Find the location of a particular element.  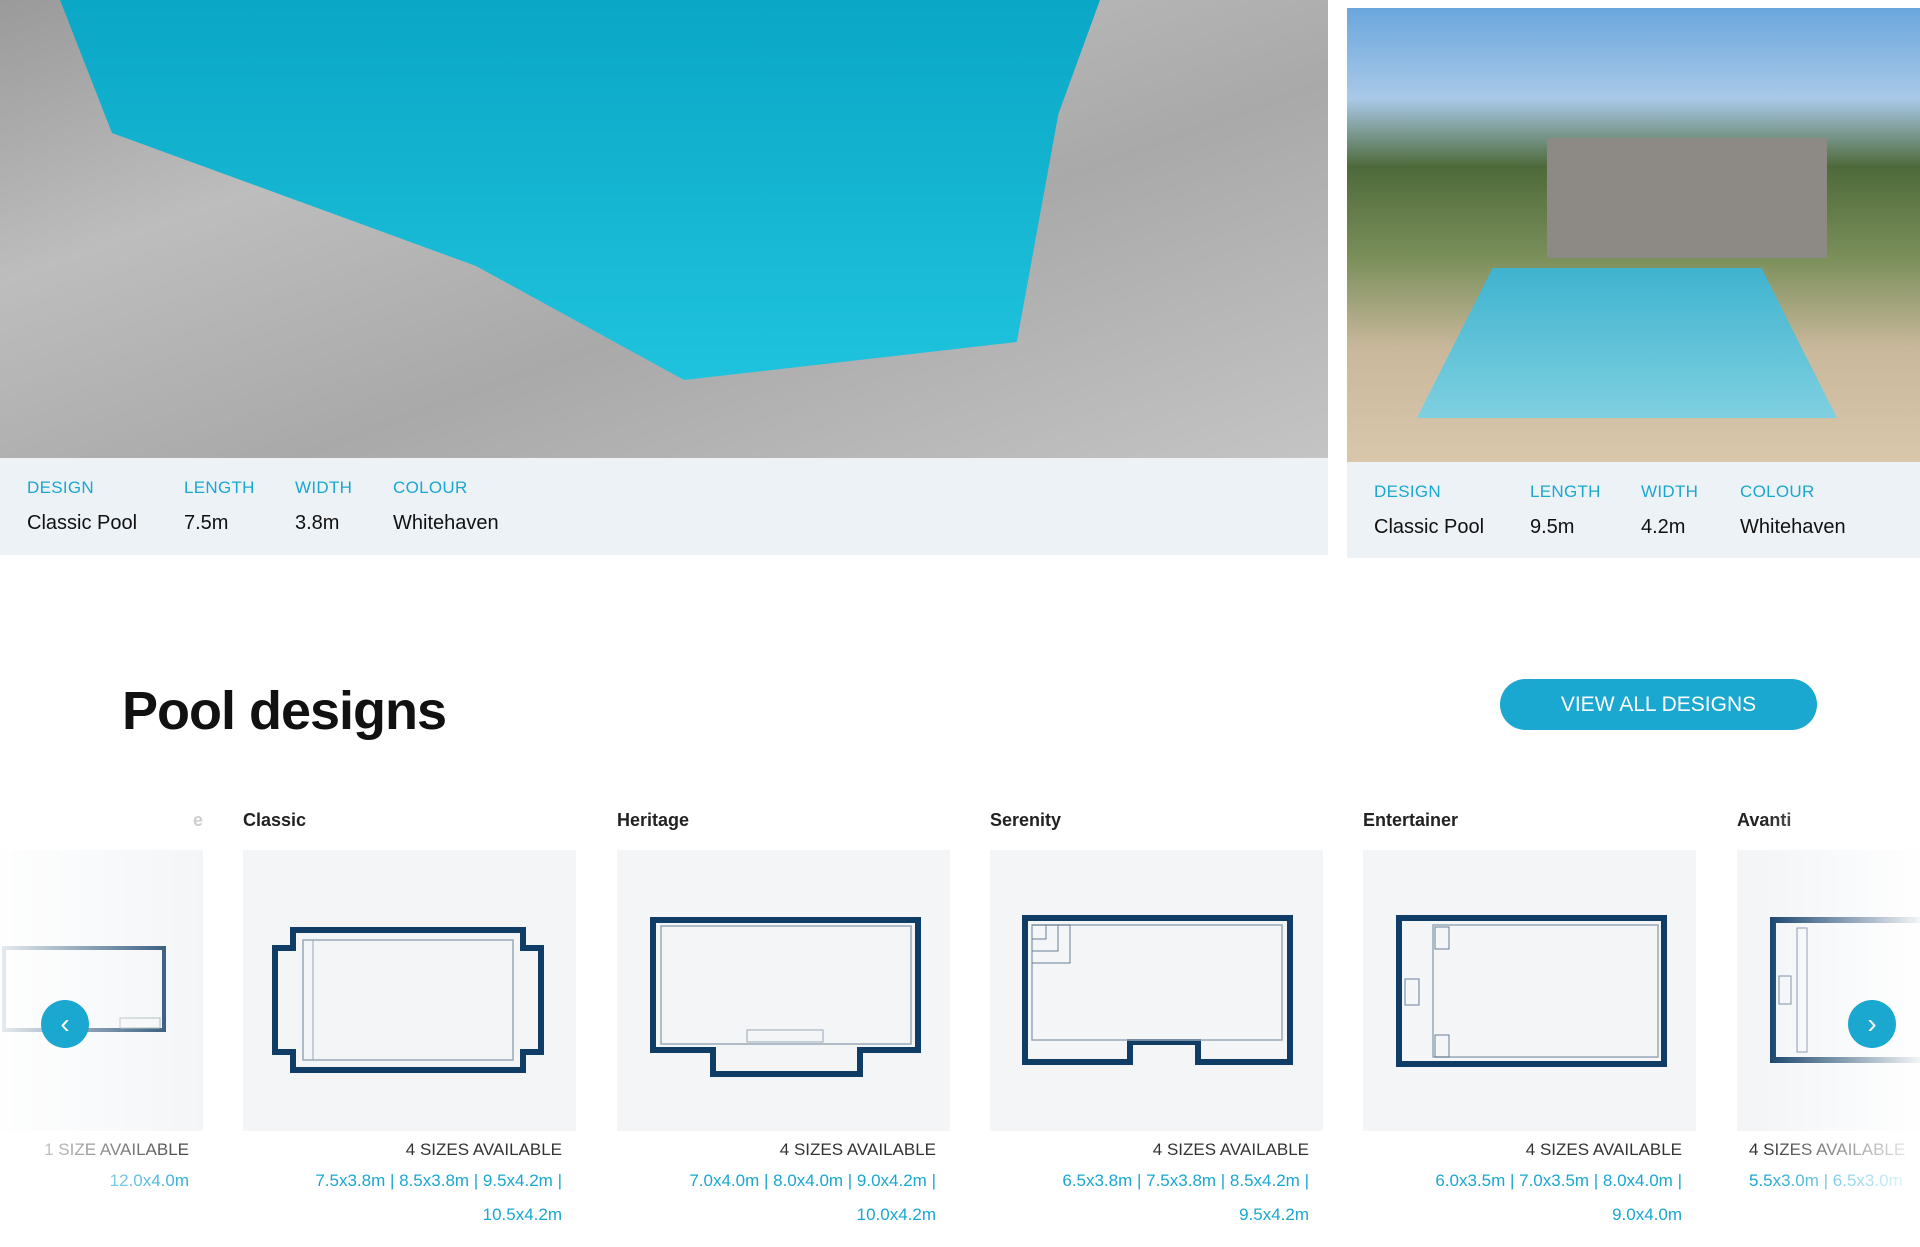

design-sizes: 6.0x3.5m | 7.0x3.5m | 8.0x4.0m | 9.0x4.0m is located at coordinates (1529, 1198).